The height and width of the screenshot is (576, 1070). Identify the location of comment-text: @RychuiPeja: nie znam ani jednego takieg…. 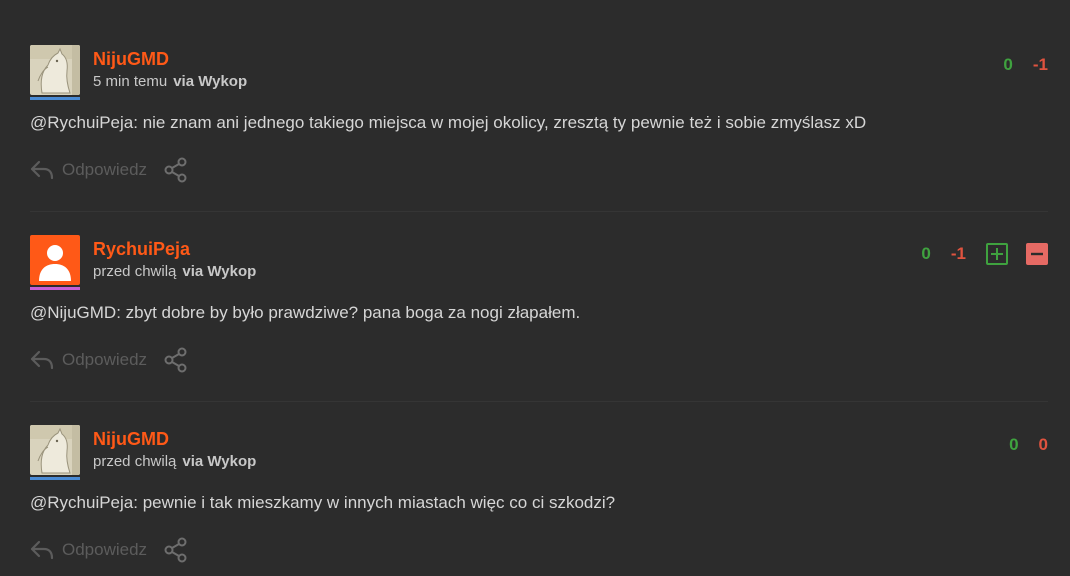
(448, 122).